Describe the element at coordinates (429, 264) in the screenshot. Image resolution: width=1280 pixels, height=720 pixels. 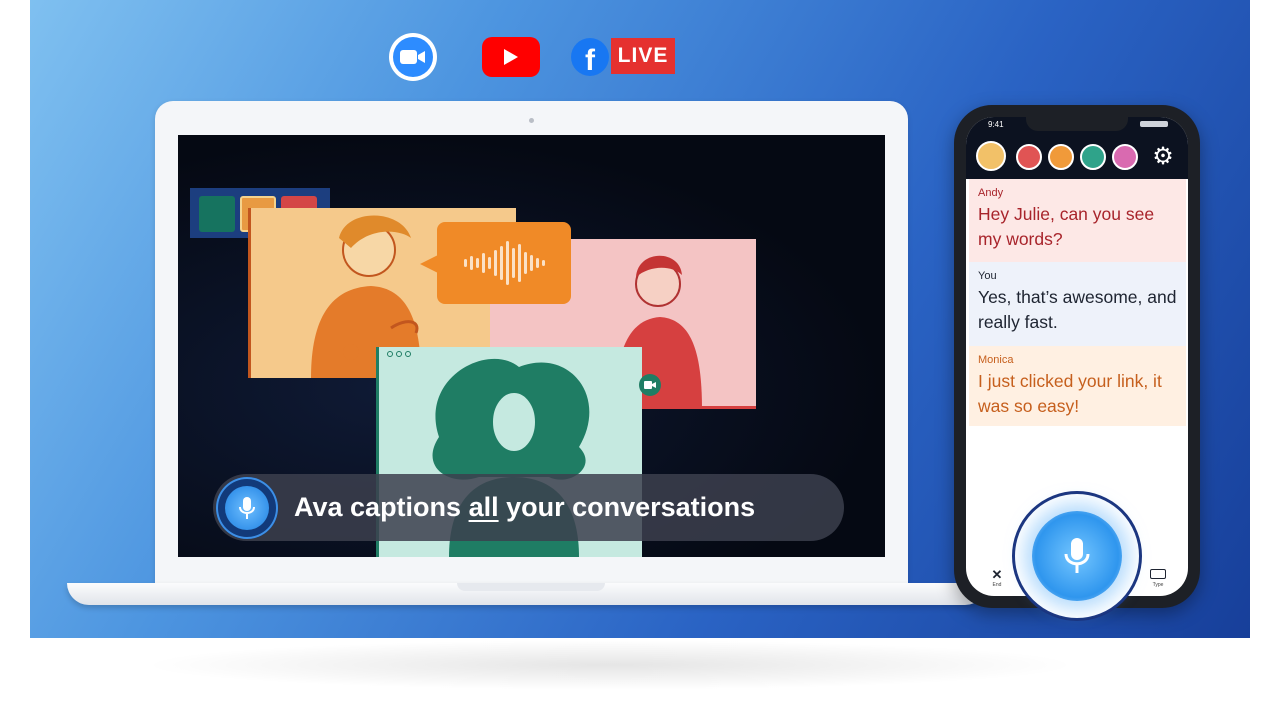
I see `speech-bubble-tail` at that location.